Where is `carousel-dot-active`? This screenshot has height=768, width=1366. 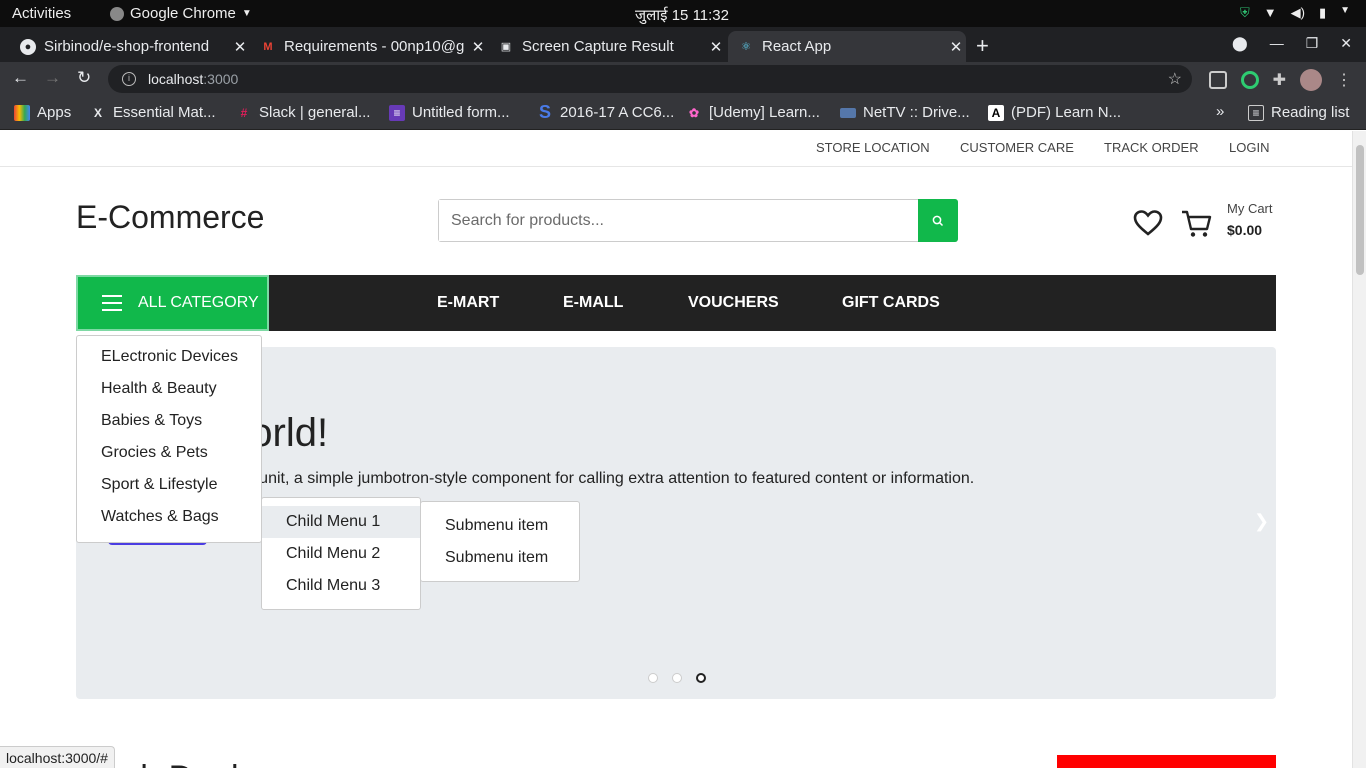 carousel-dot-active is located at coordinates (701, 678).